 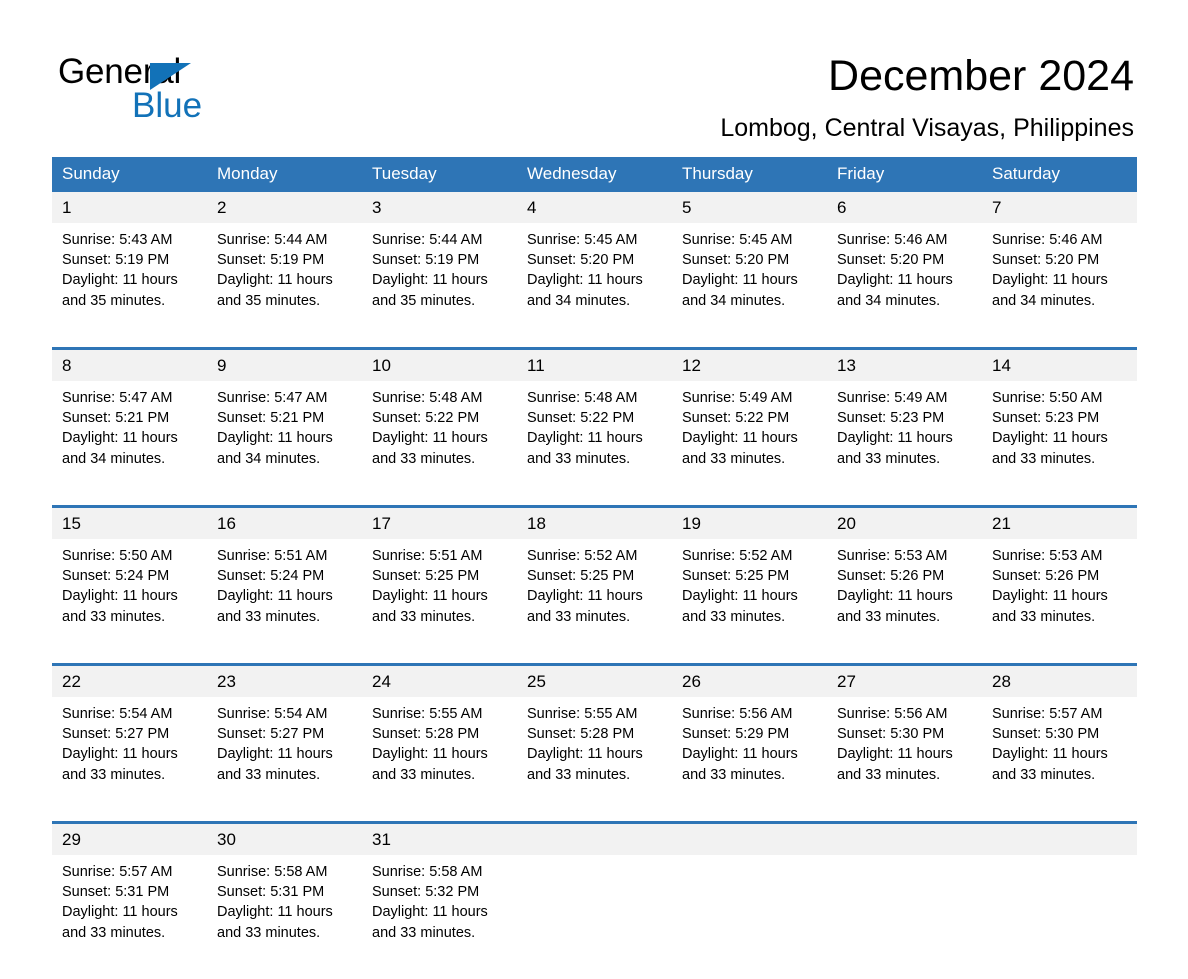 I want to click on day-number: 6, so click(x=904, y=207).